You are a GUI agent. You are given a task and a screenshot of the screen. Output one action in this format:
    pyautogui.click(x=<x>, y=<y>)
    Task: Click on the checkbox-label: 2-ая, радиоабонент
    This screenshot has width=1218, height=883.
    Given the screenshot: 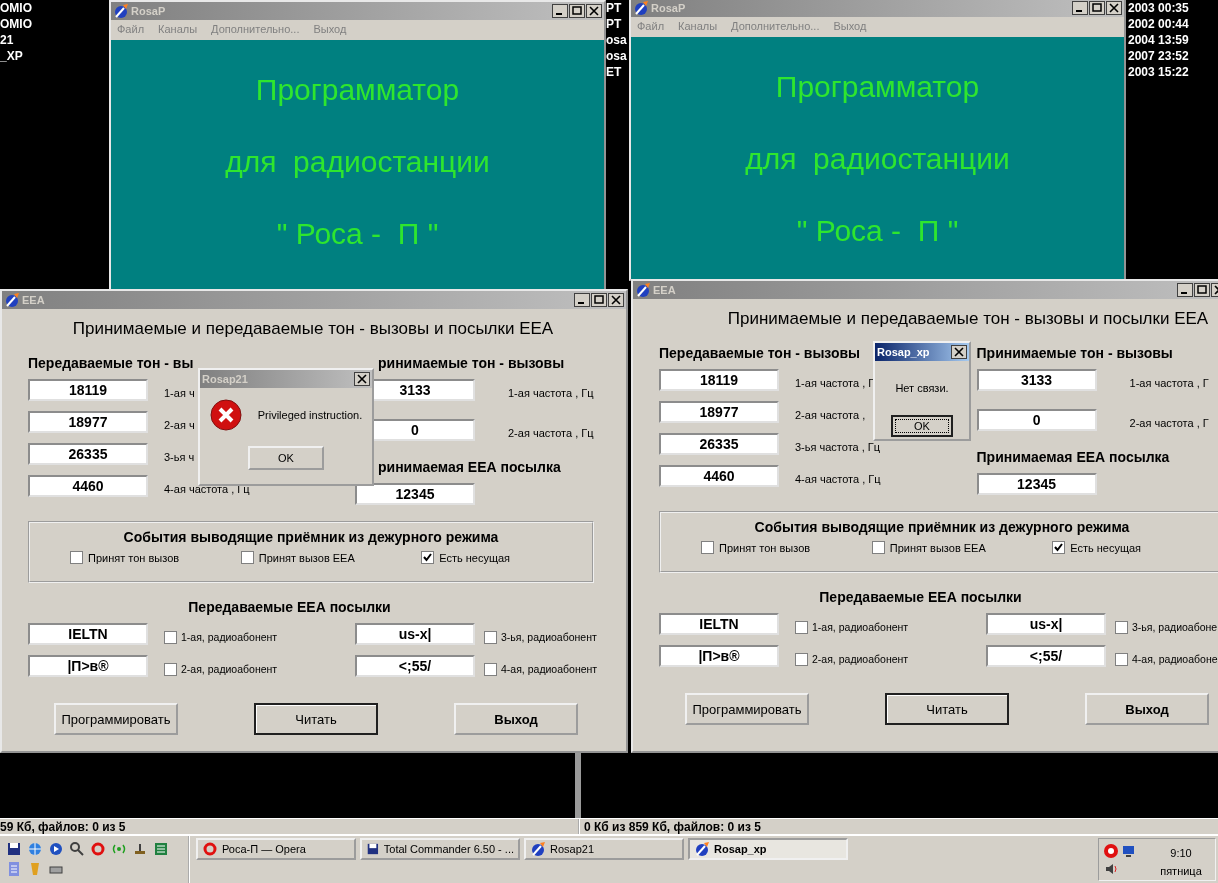 What is the action you would take?
    pyautogui.click(x=229, y=668)
    